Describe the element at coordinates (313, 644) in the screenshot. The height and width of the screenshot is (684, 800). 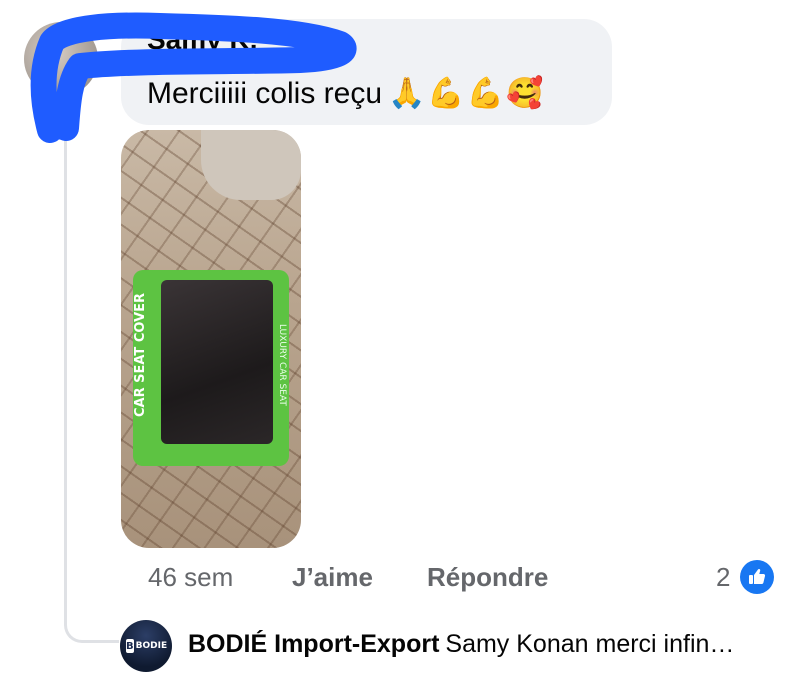
I see `reply-author: BODIÉ Import-Export` at that location.